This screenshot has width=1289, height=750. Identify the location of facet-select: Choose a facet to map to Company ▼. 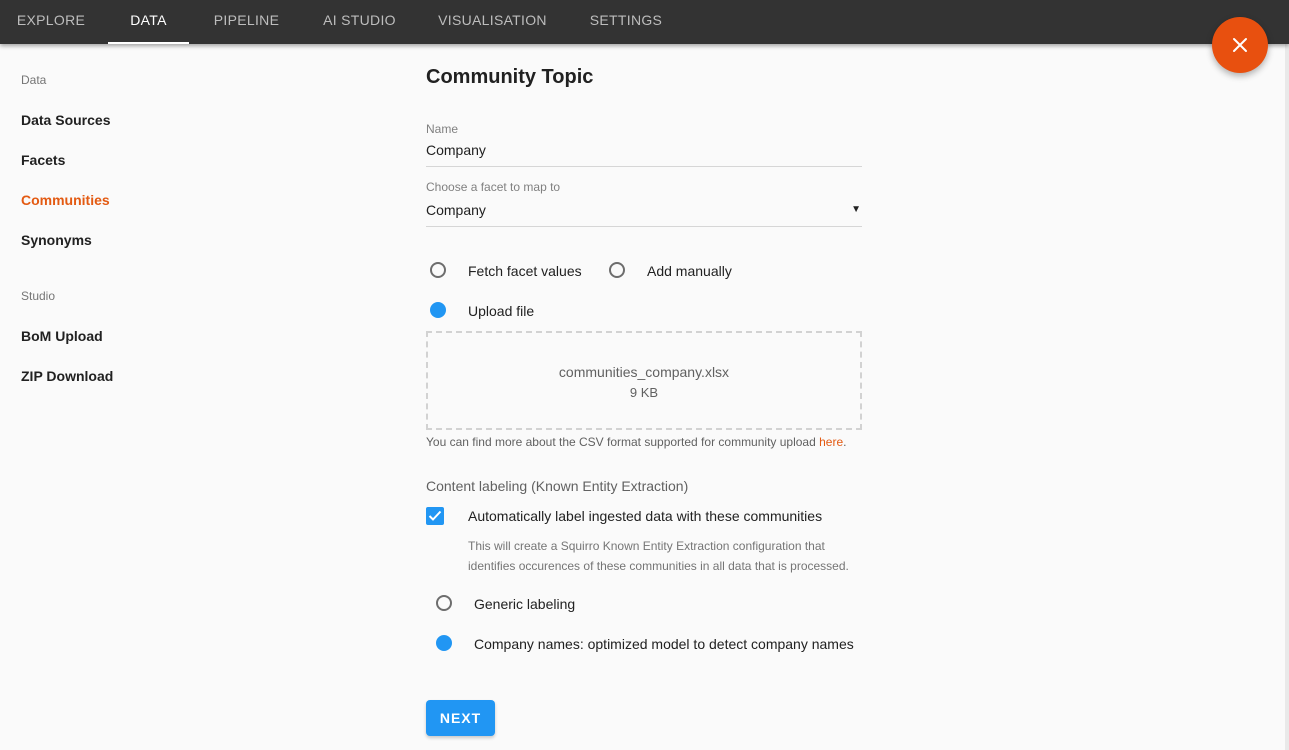
(644, 203).